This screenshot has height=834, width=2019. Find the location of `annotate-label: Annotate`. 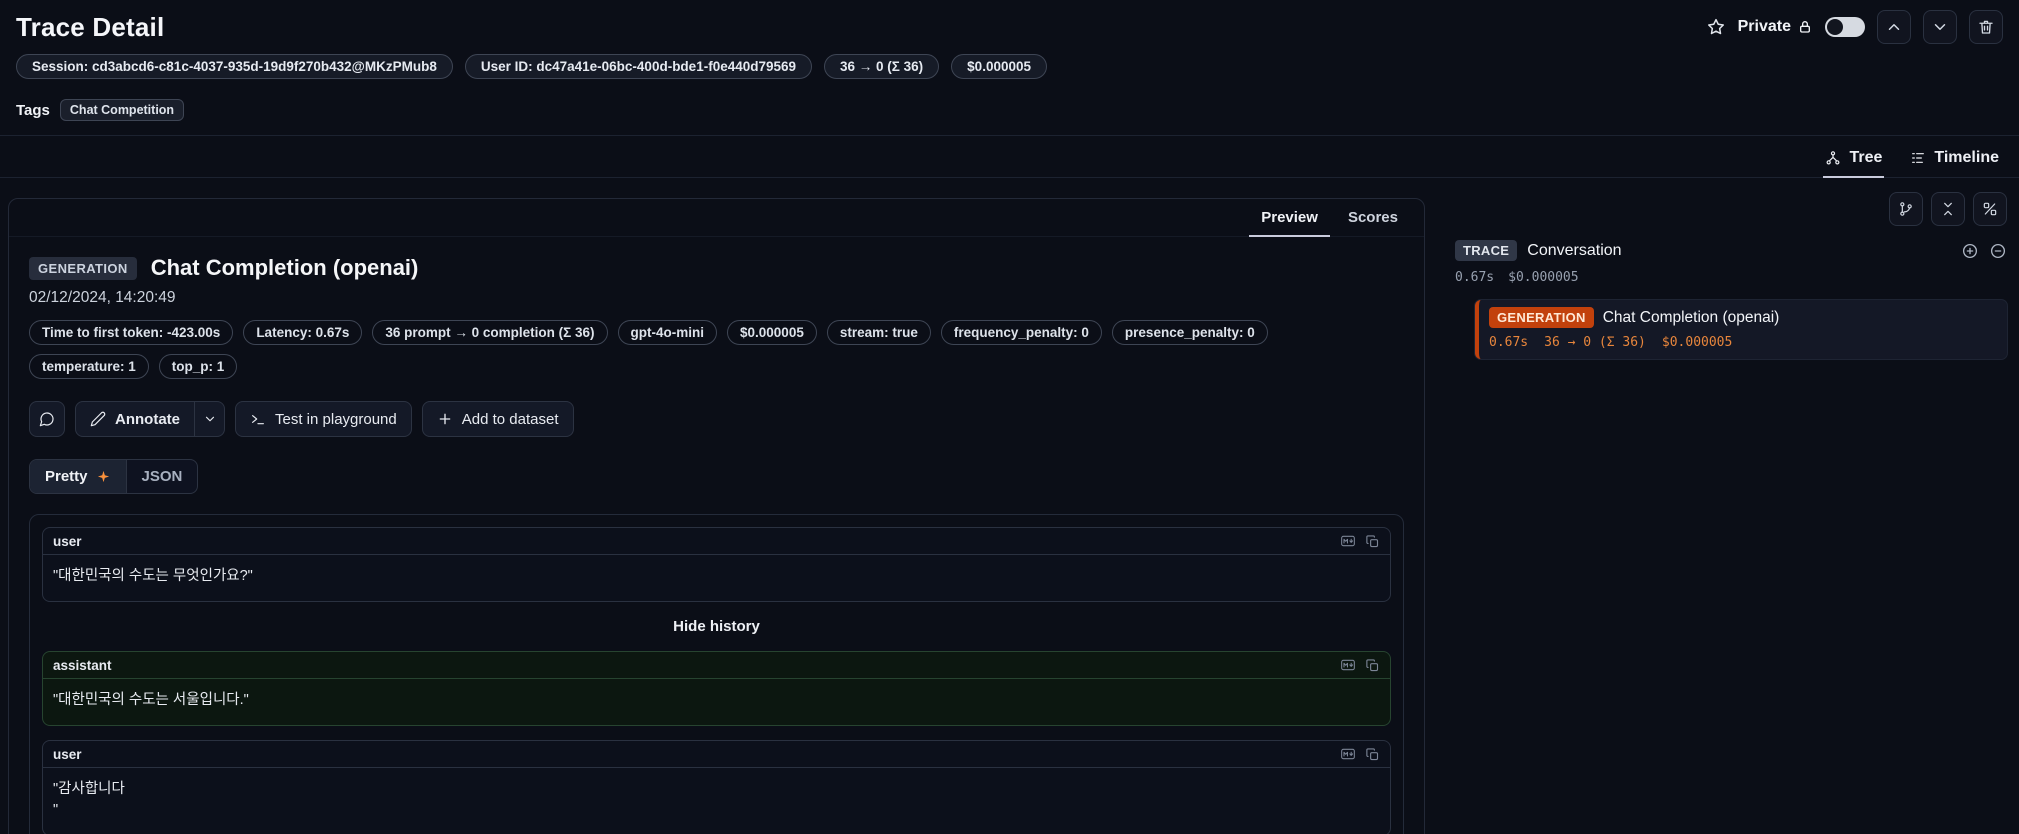

annotate-label: Annotate is located at coordinates (147, 419).